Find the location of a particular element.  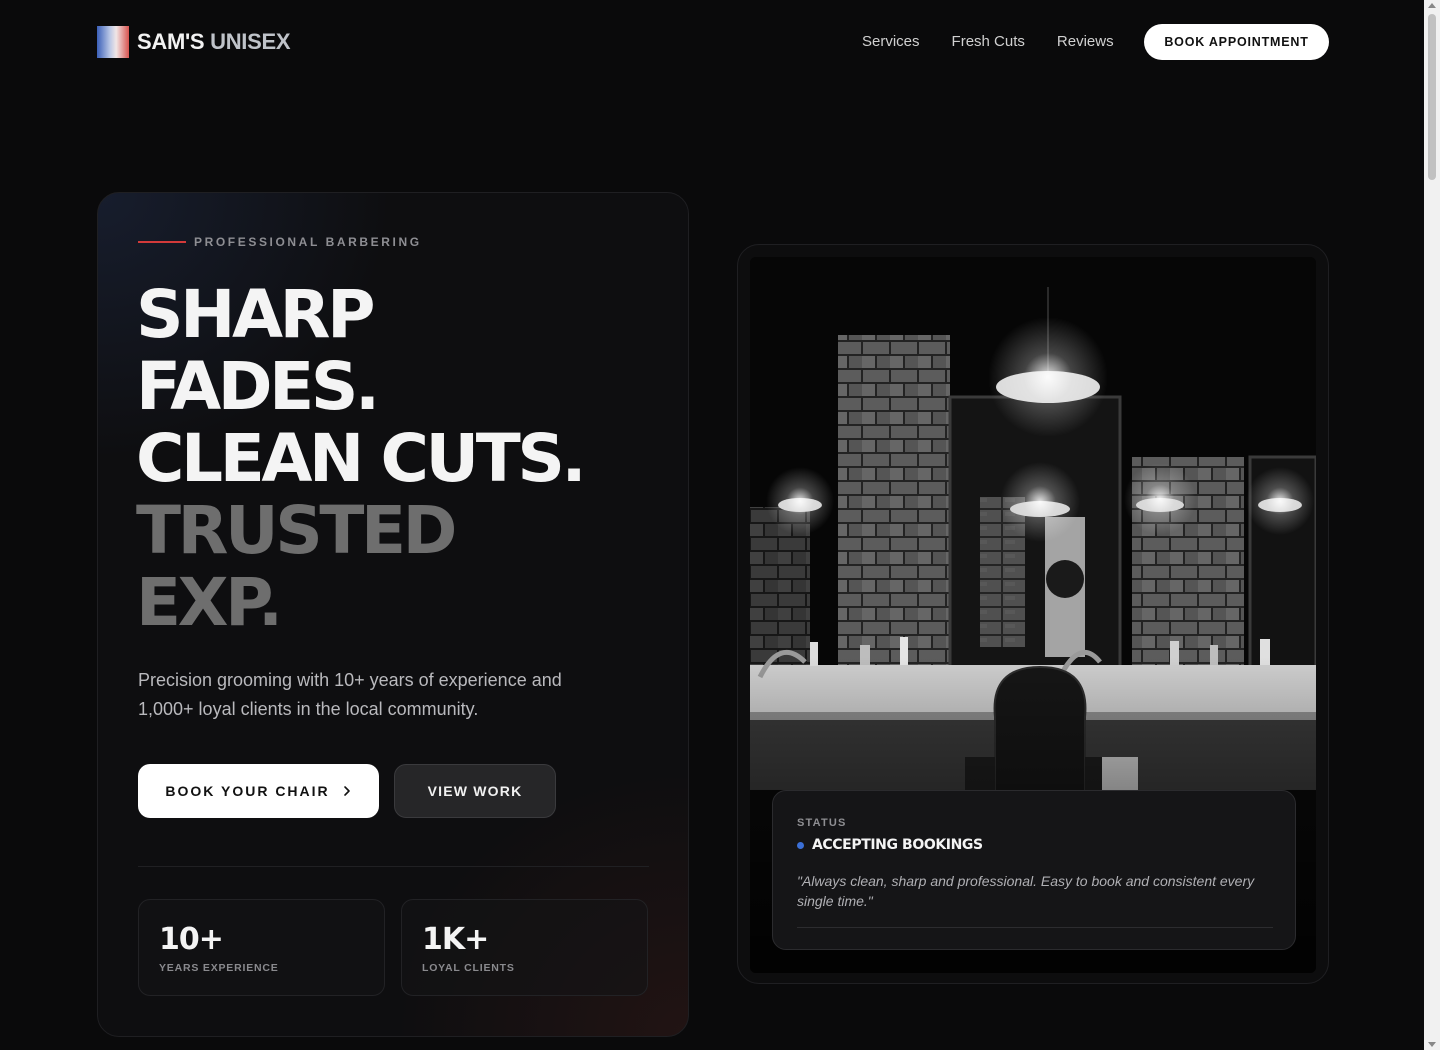

stat-label: LOYAL CLIENTS is located at coordinates (468, 968).